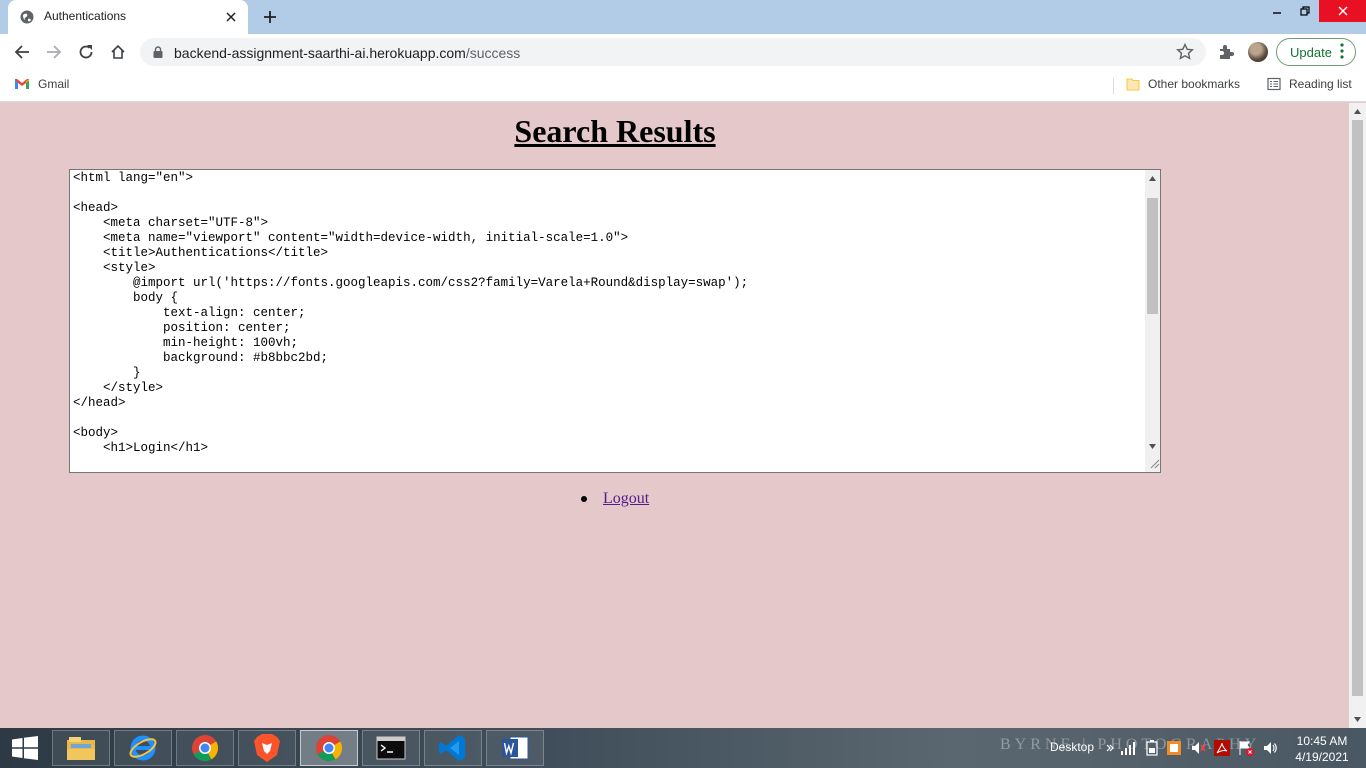  I want to click on page-scroll-thumb, so click(1357, 408).